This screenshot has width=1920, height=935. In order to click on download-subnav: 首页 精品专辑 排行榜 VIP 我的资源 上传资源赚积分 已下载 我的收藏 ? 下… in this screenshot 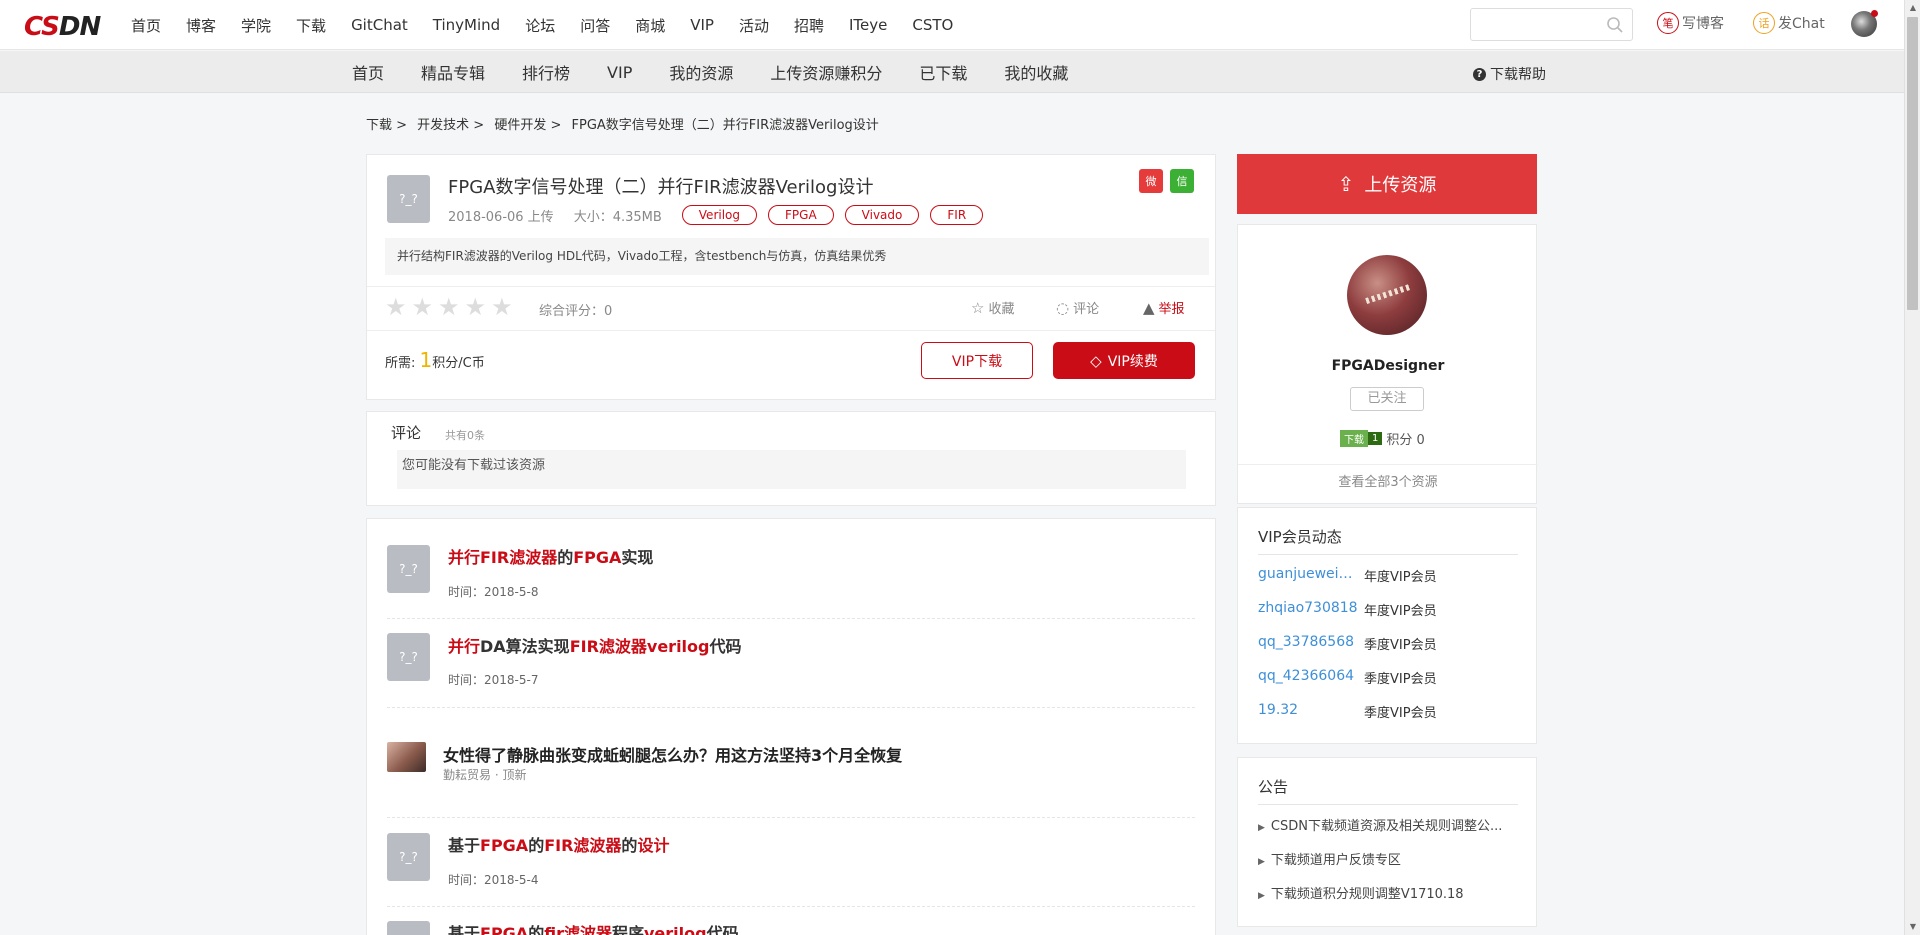, I will do `click(952, 72)`.